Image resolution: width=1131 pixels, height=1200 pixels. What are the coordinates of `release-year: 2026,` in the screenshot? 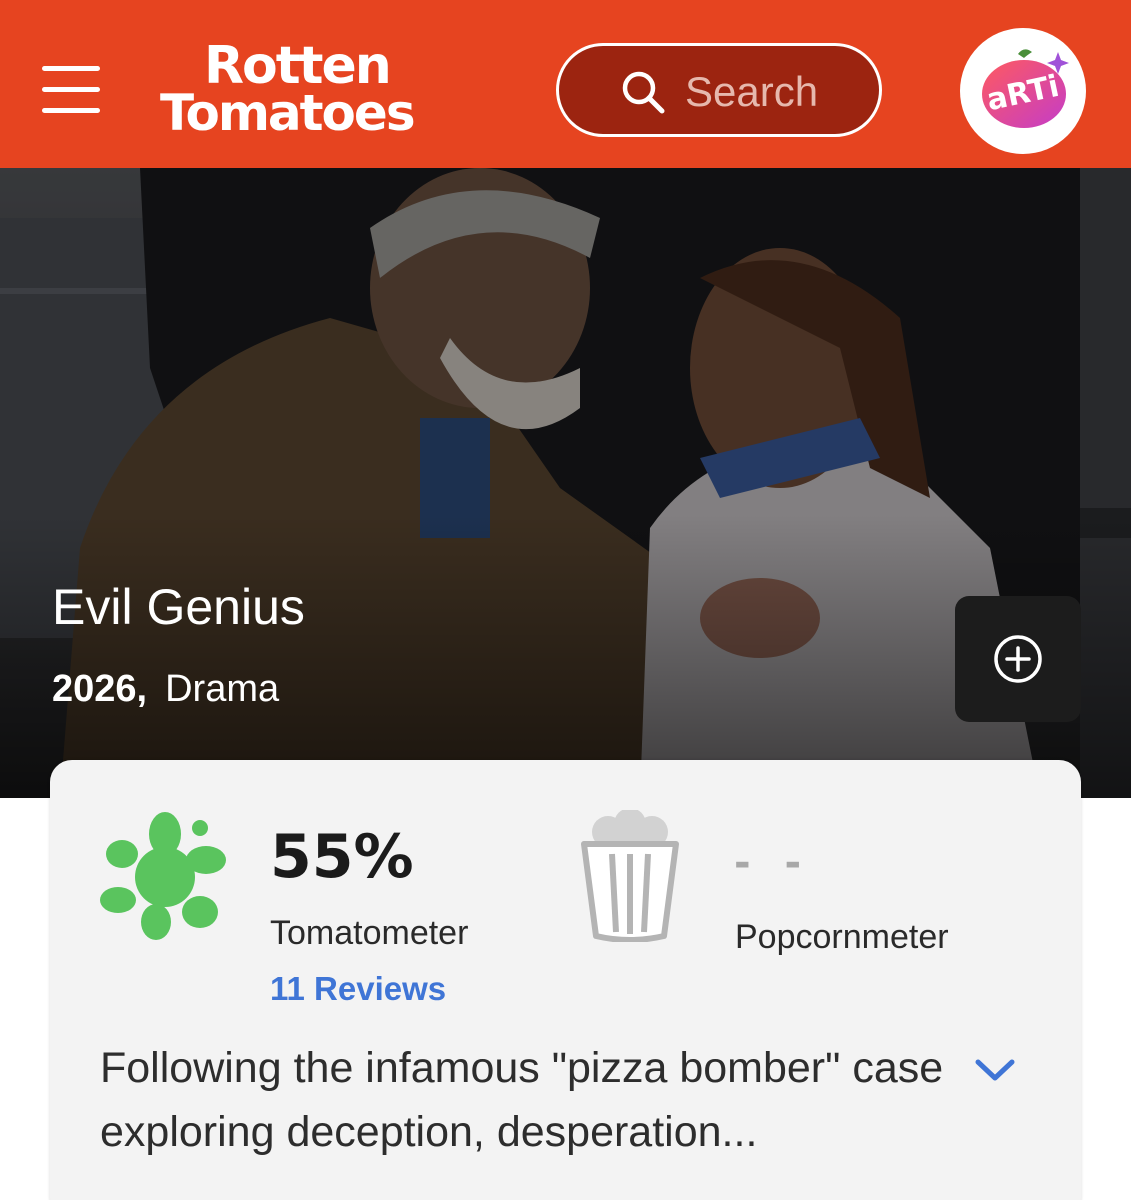 It's located at (100, 689).